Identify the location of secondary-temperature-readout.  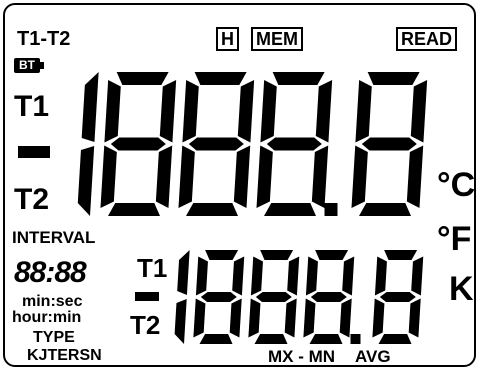
(299, 297).